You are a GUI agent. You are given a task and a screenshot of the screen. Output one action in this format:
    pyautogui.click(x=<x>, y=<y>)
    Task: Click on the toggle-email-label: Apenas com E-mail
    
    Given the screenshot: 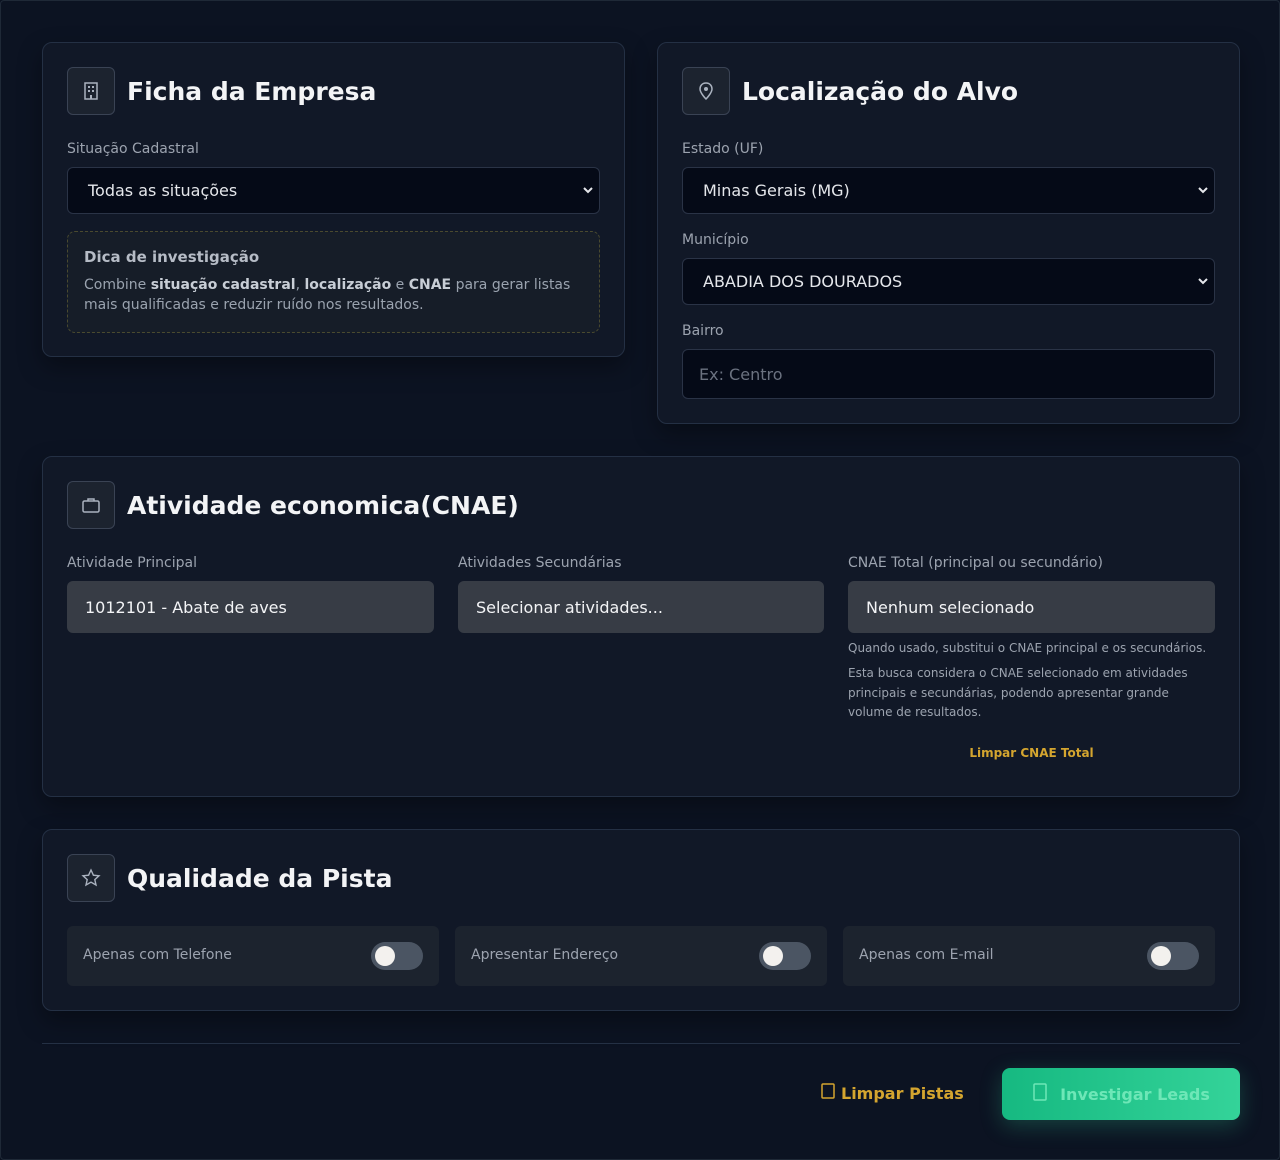 What is the action you would take?
    pyautogui.click(x=926, y=955)
    